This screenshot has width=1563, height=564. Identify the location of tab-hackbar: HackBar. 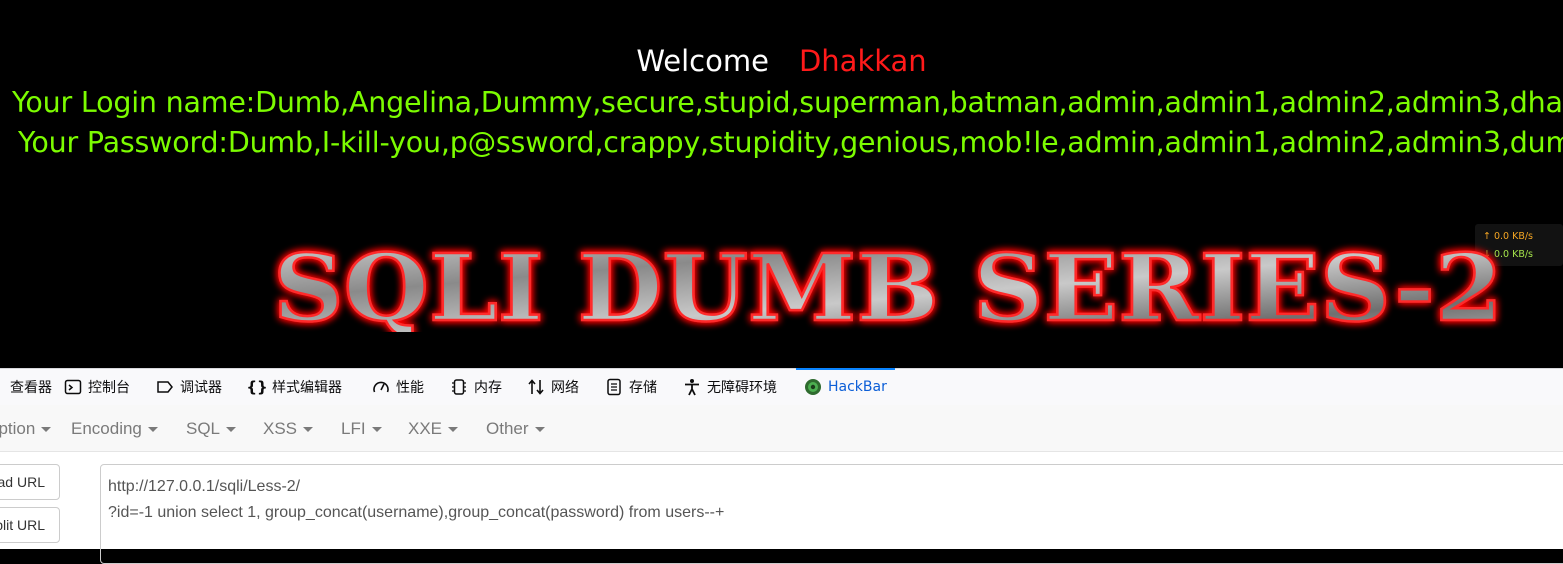
(845, 386).